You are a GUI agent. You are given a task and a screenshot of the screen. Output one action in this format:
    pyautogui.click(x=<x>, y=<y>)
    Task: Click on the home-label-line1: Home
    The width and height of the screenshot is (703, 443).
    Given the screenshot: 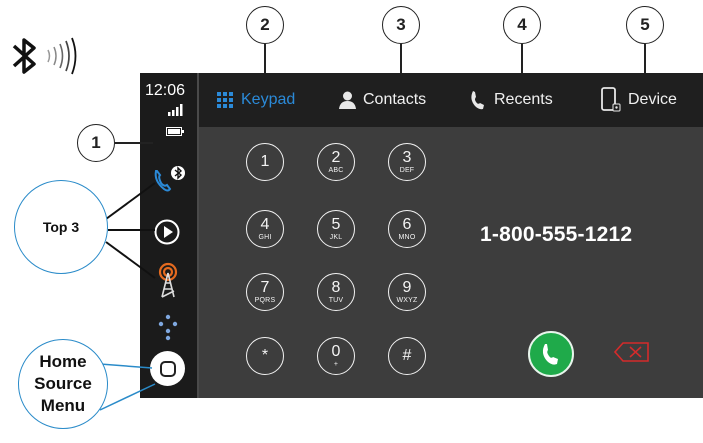 What is the action you would take?
    pyautogui.click(x=63, y=361)
    